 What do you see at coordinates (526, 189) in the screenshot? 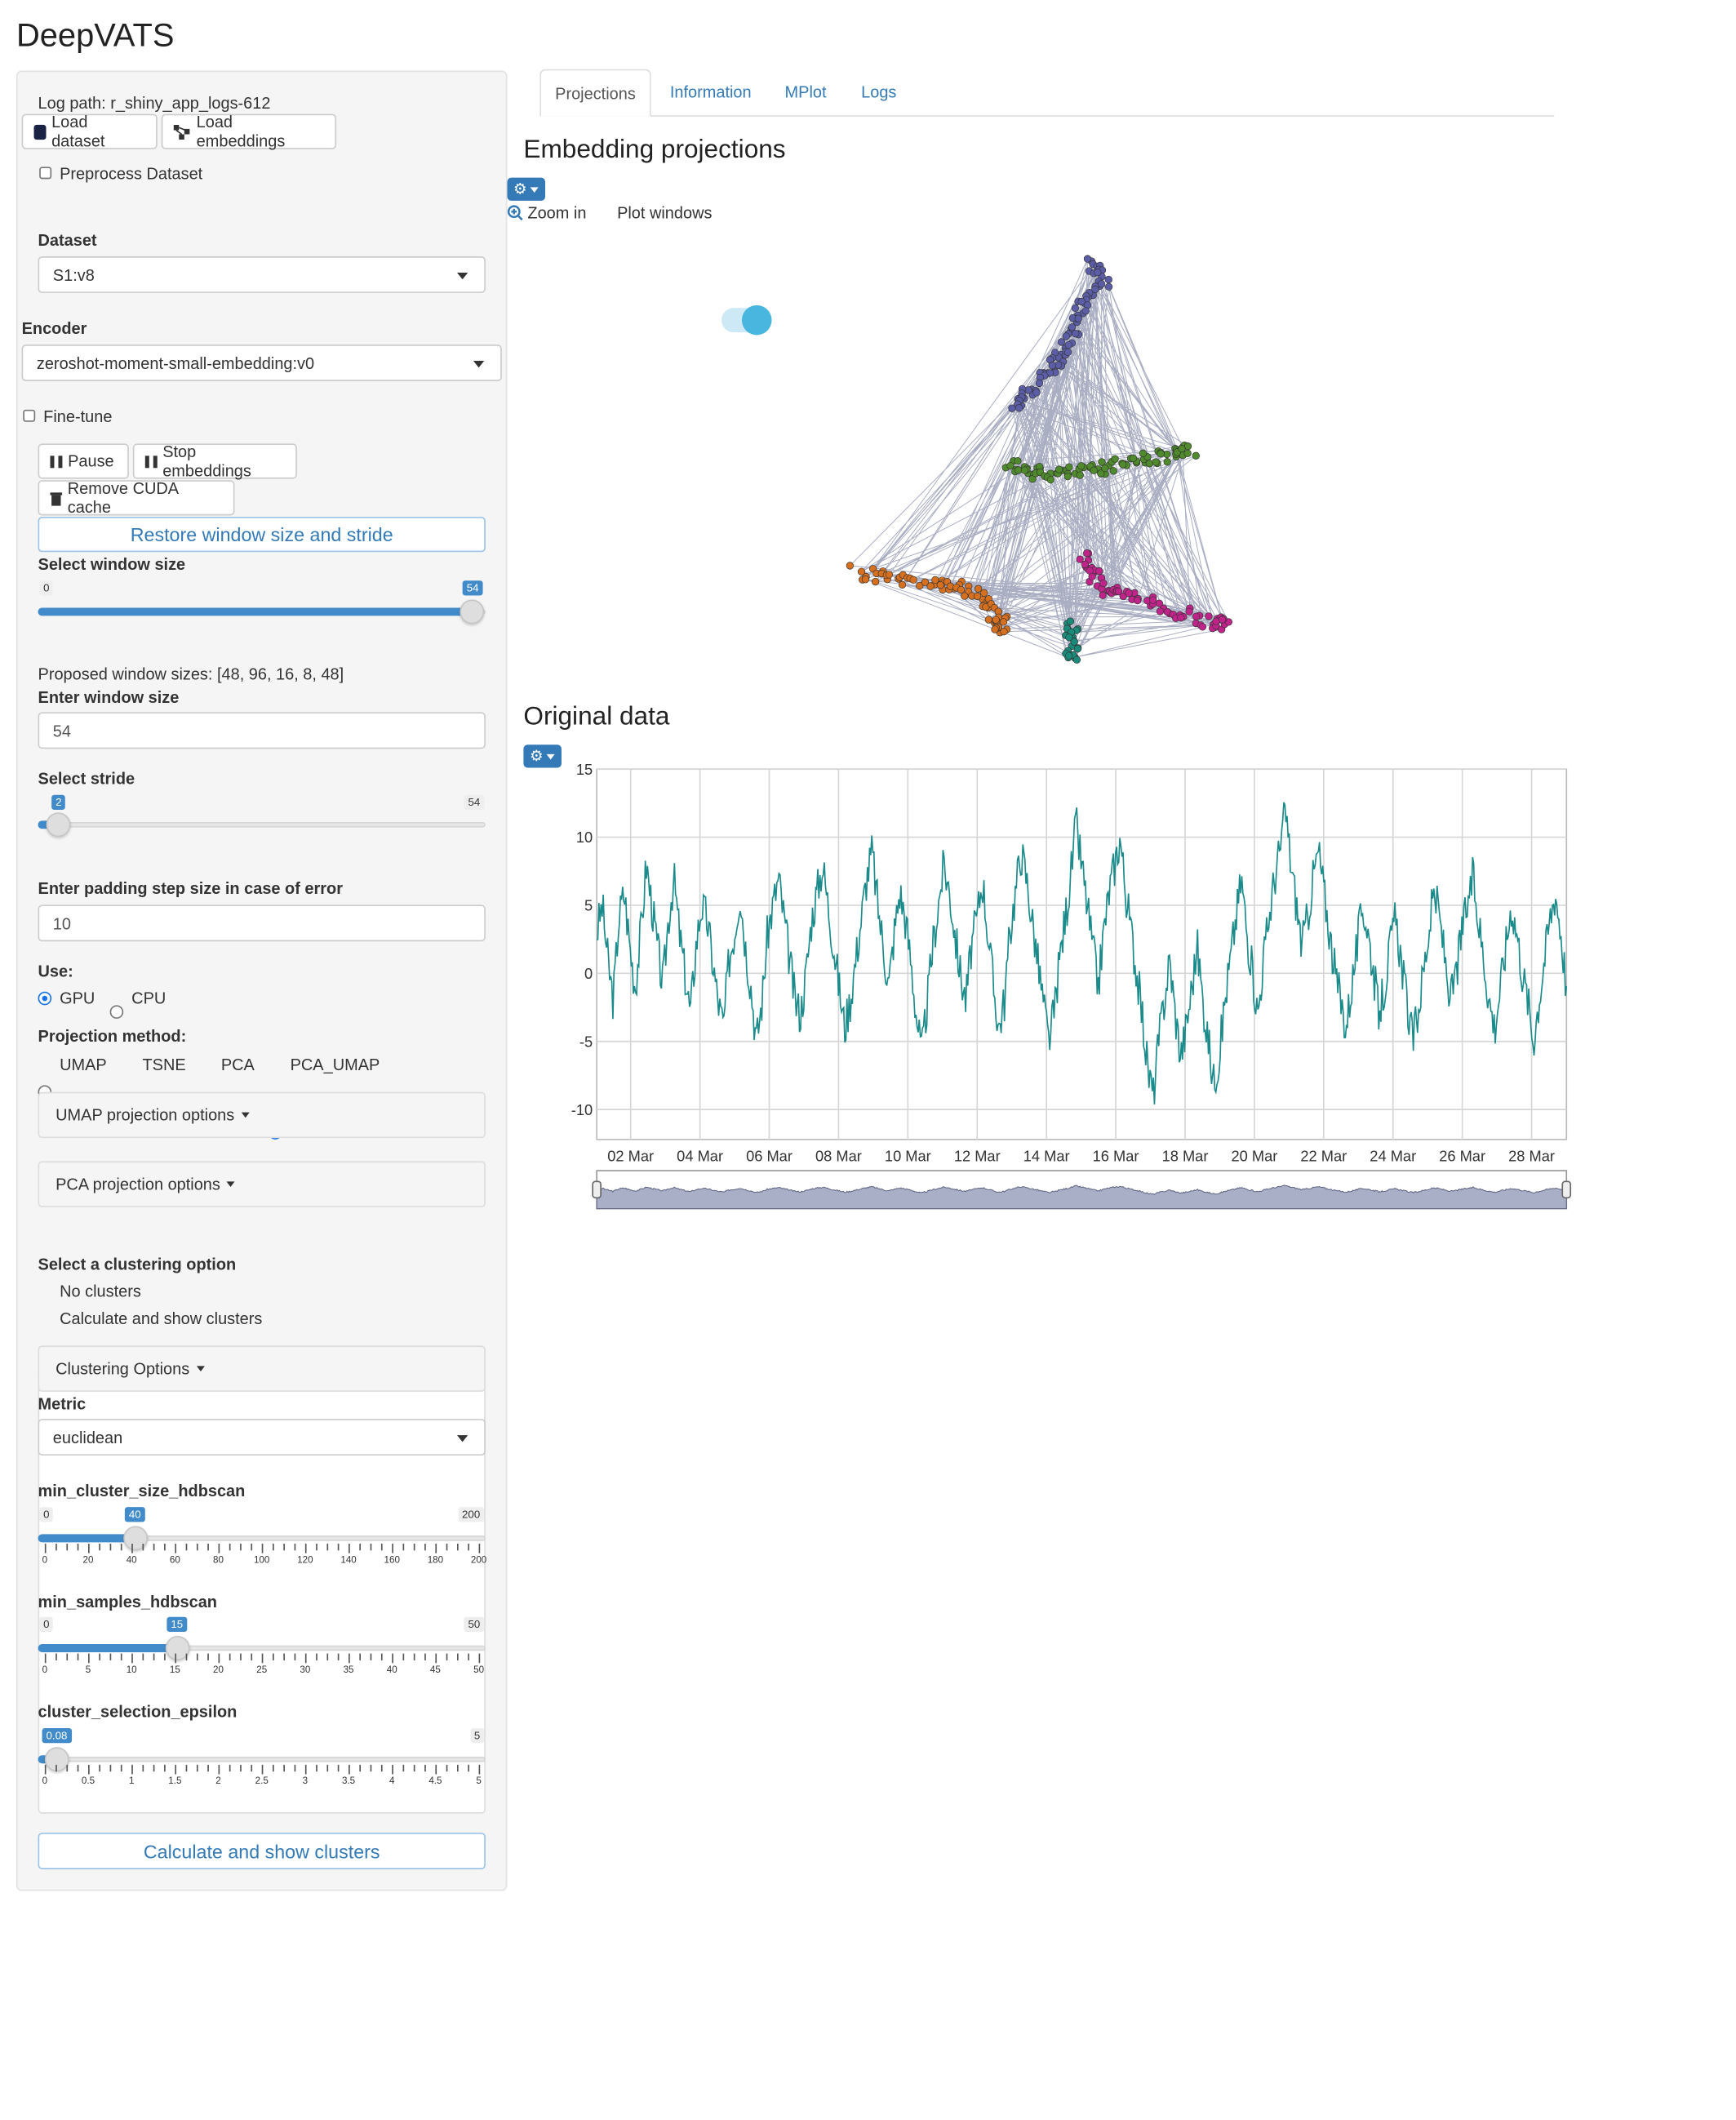
I see `embedding-settings-button: ⚙` at bounding box center [526, 189].